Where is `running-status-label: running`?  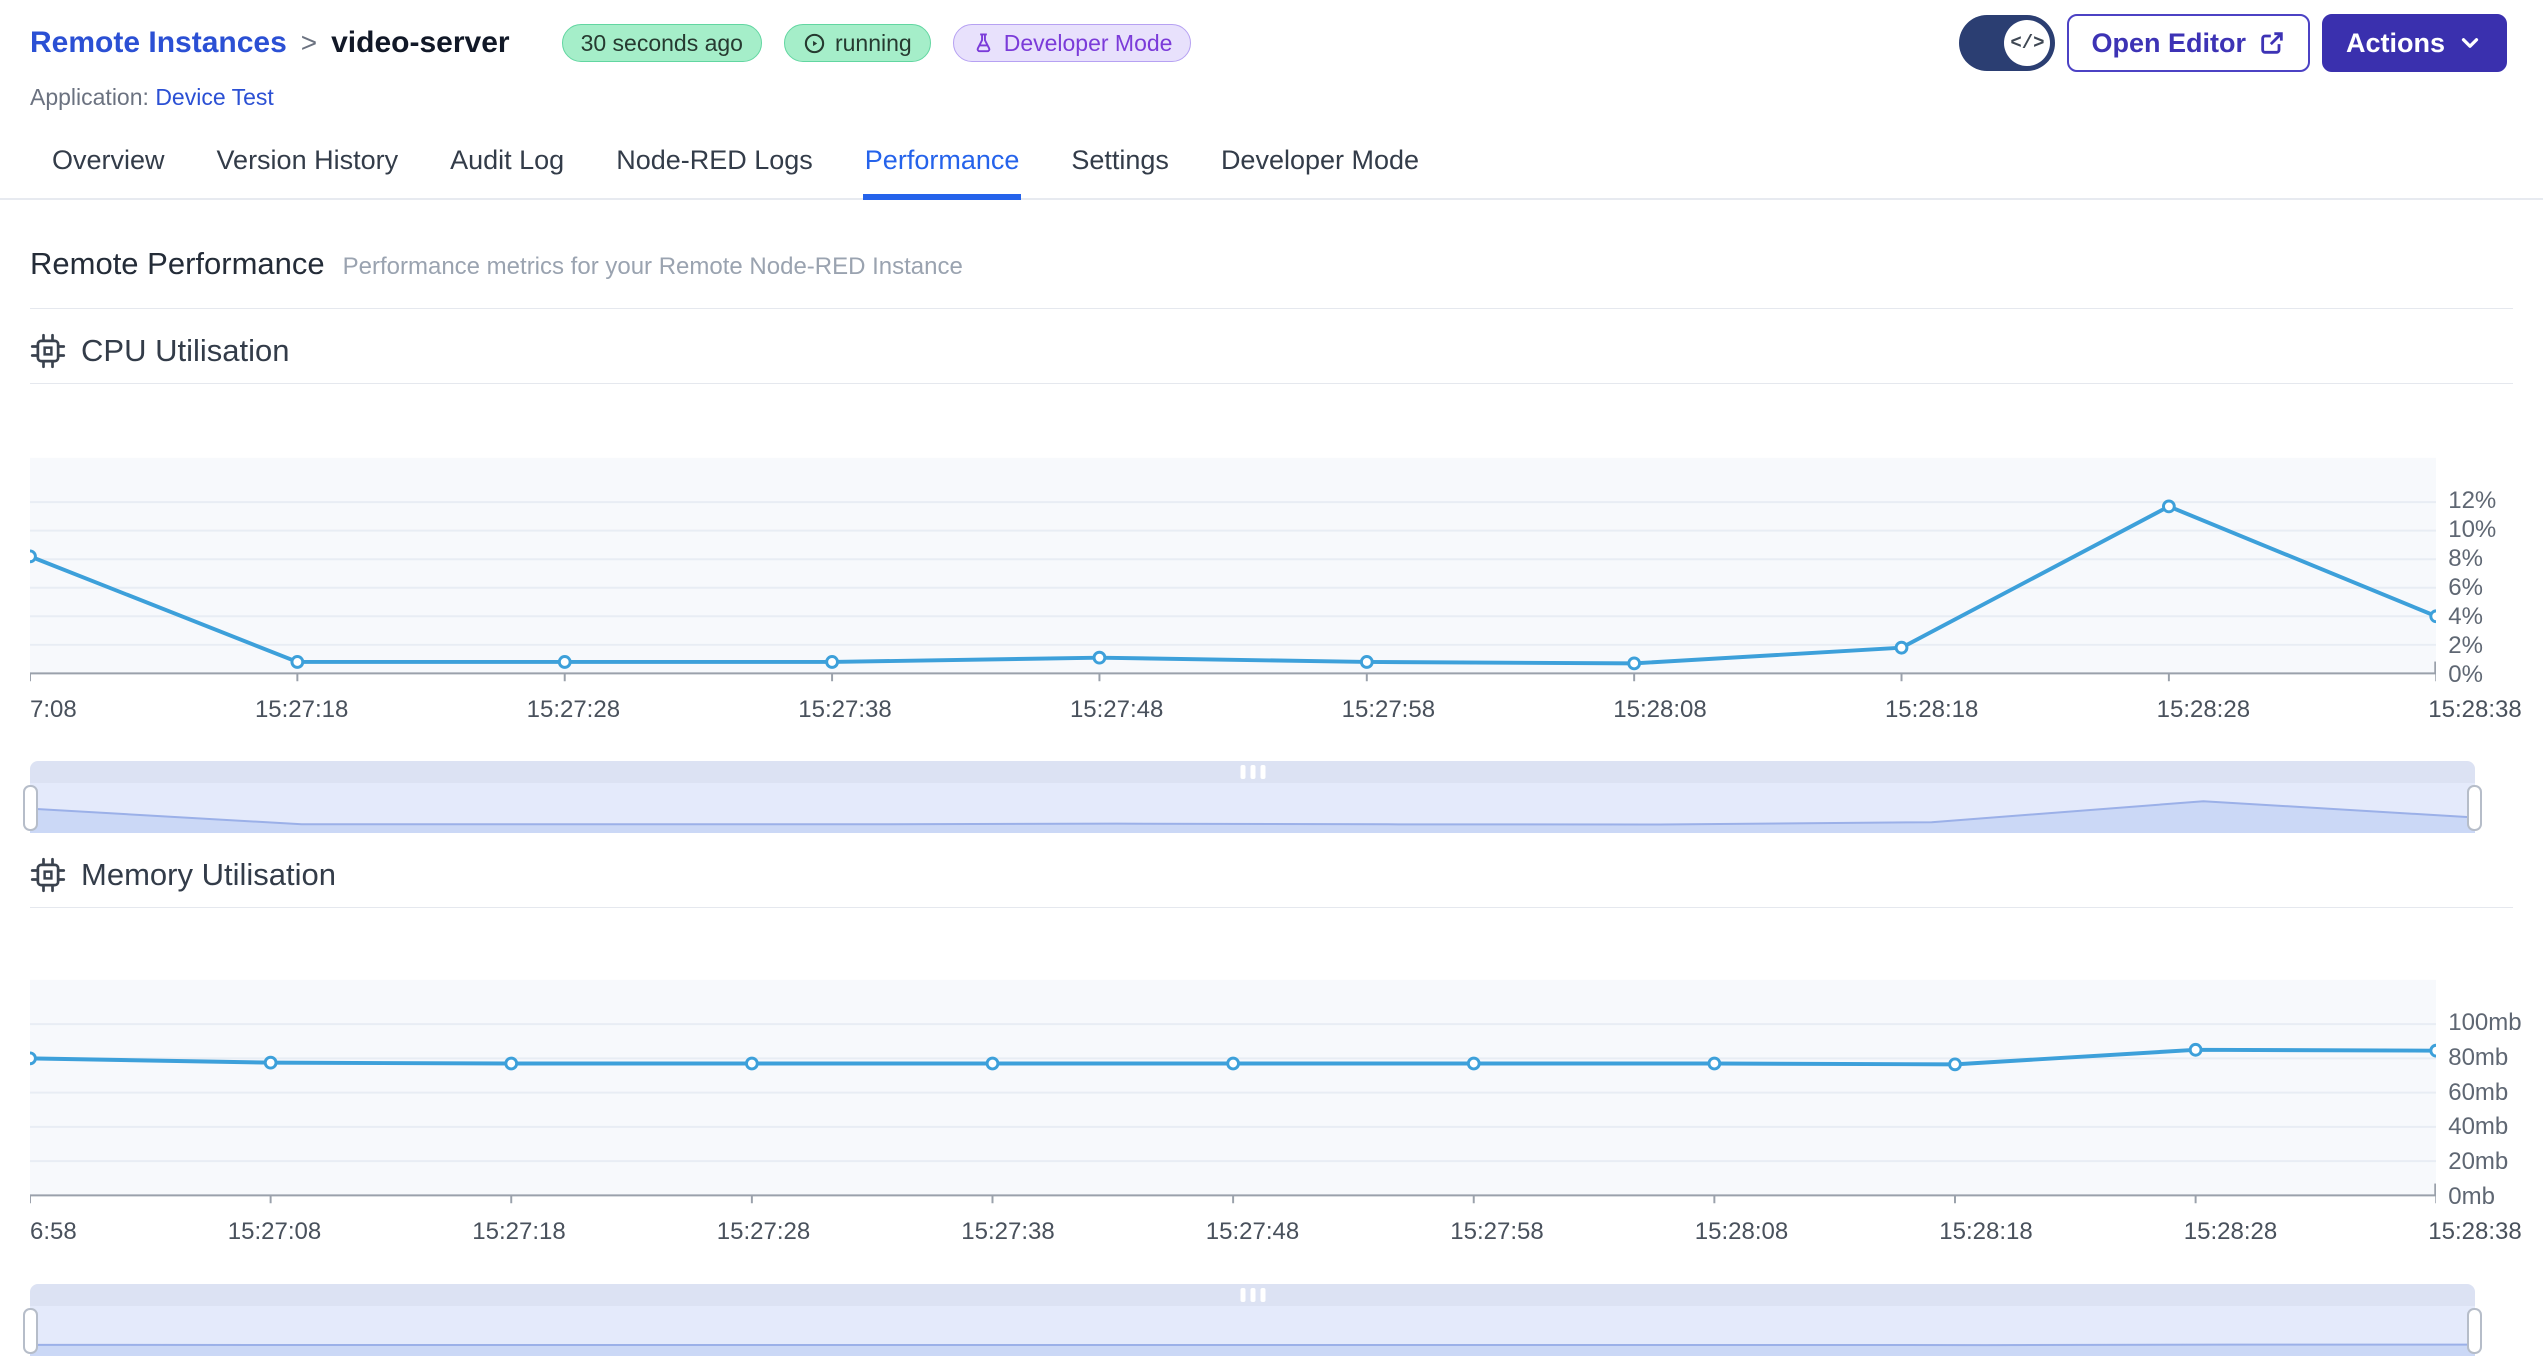 running-status-label: running is located at coordinates (873, 42).